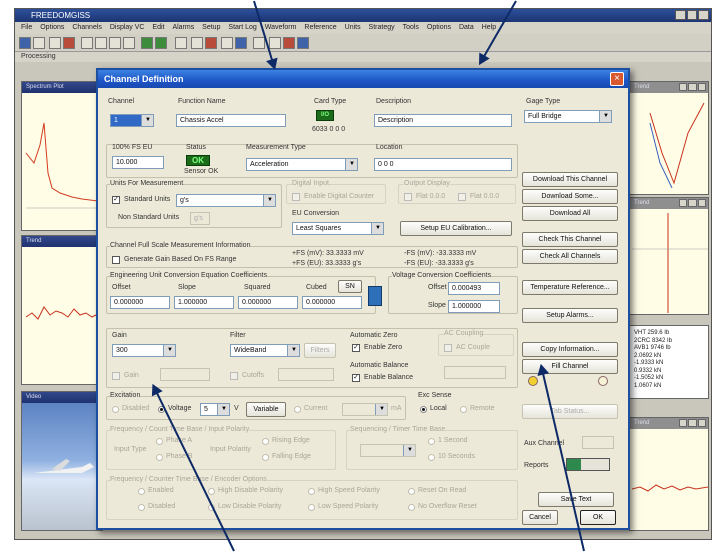  Describe the element at coordinates (159, 457) in the screenshot. I see `phase-b-radio` at that location.